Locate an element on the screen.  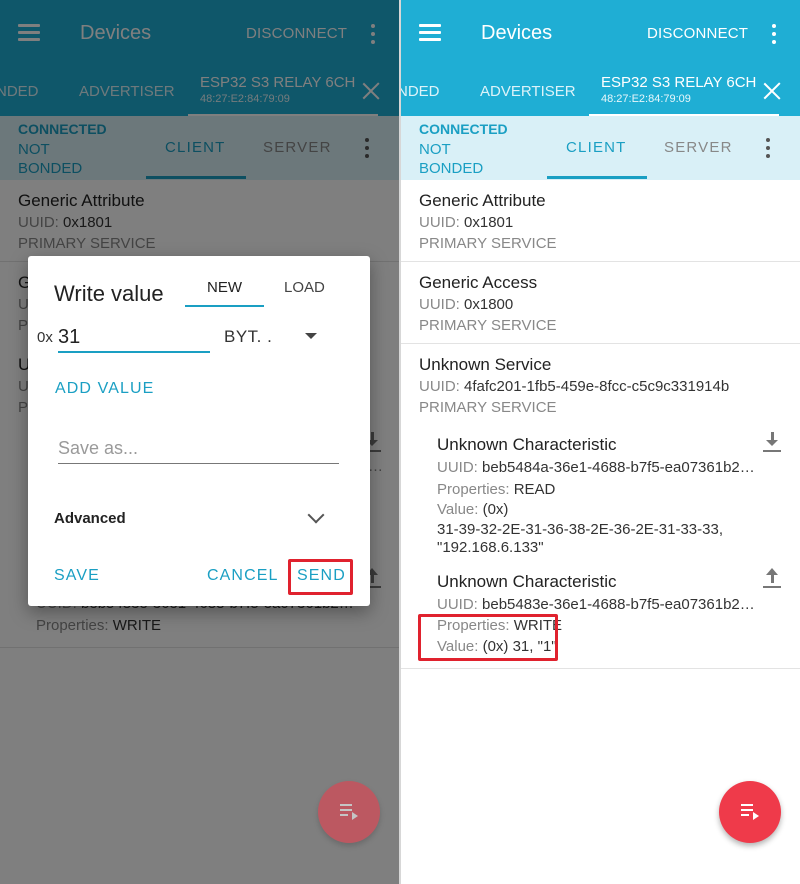
device-mac: 48:27:E2:84:79:09 is located at coordinates (646, 99).